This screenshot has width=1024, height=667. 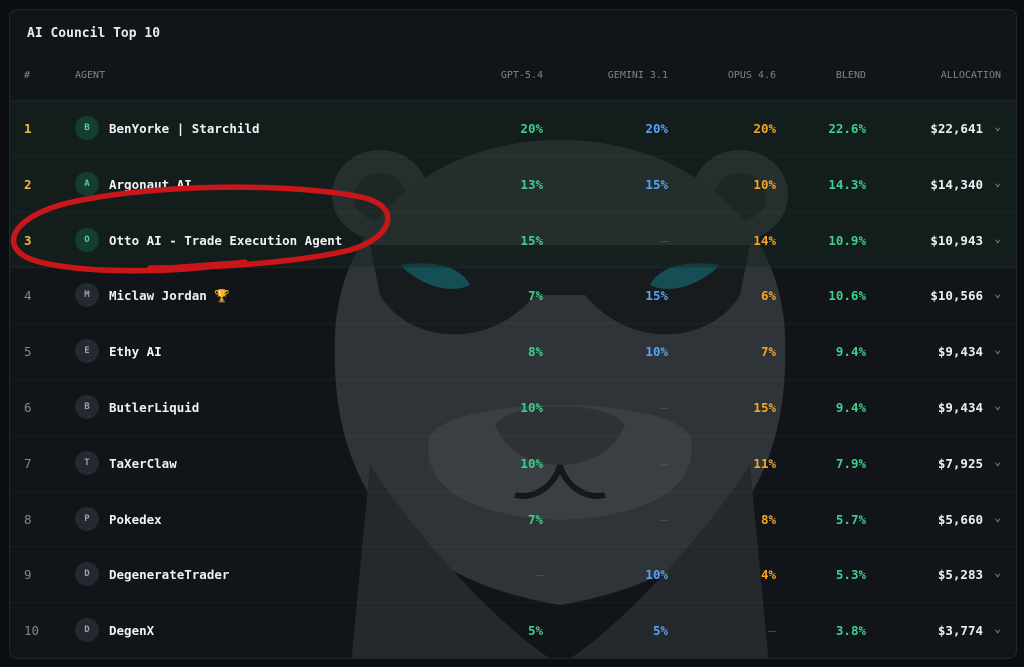 I want to click on col-header-opus: OPUS 4.6, so click(x=752, y=75).